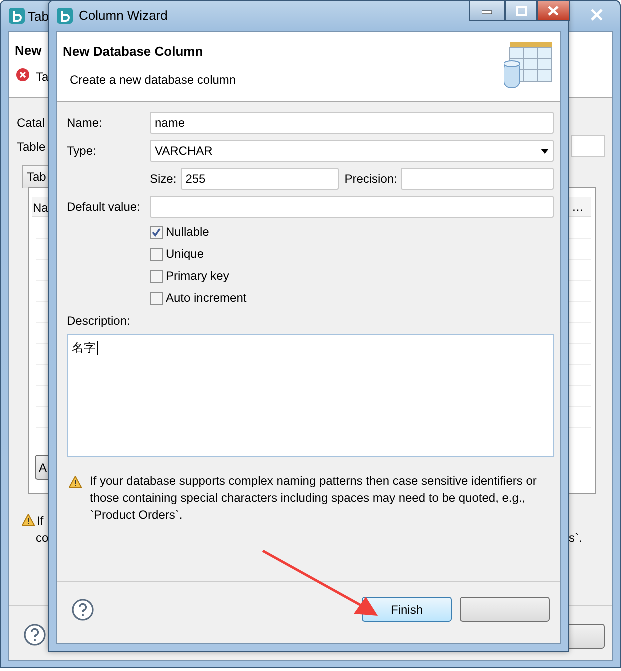 This screenshot has height=671, width=621. Describe the element at coordinates (185, 254) in the screenshot. I see `checkbox-label: Unique` at that location.